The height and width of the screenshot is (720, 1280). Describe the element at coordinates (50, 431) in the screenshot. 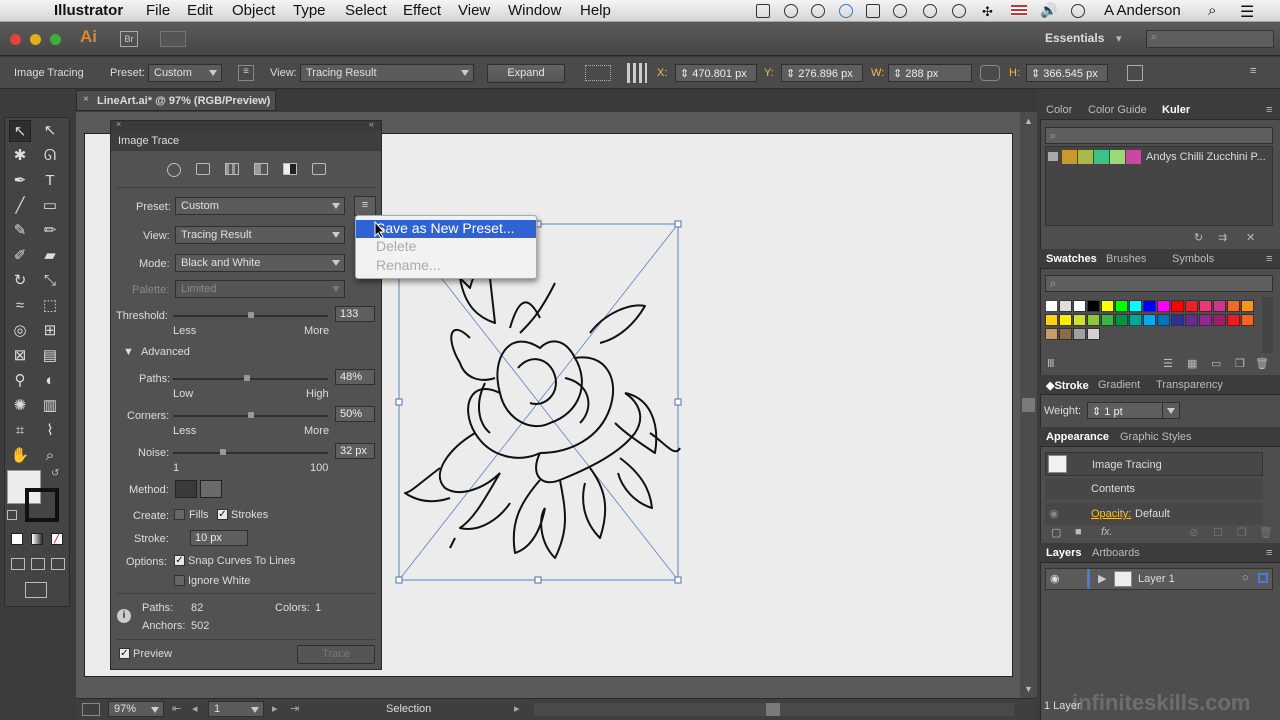

I see `slice-tool-icon: ⌇` at that location.